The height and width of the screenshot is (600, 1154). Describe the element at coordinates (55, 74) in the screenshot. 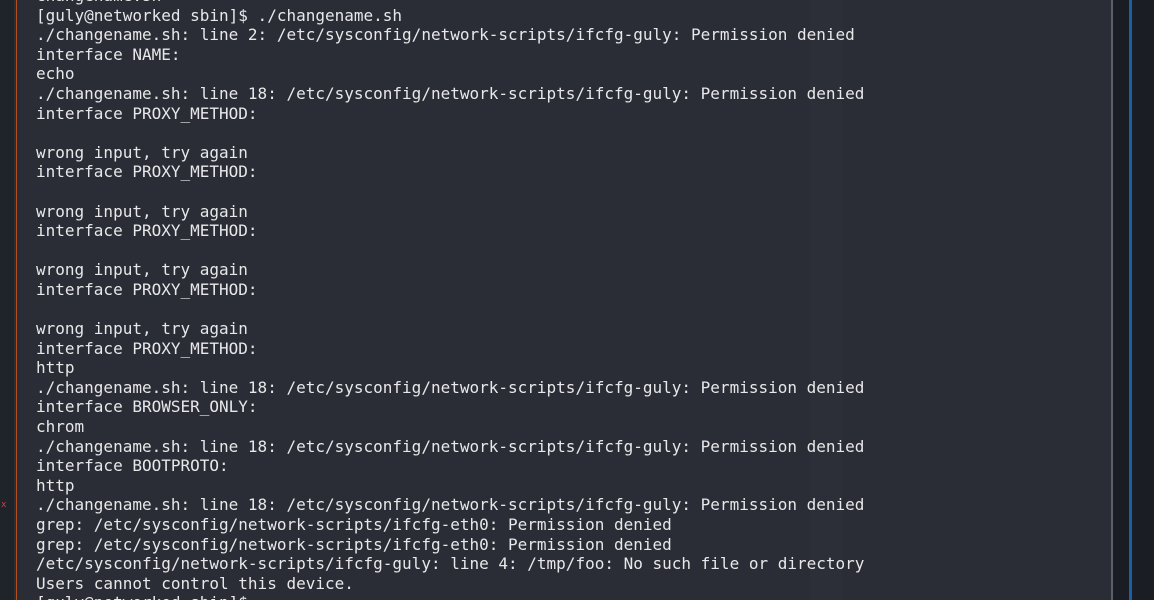

I see `terminal-line: echo` at that location.